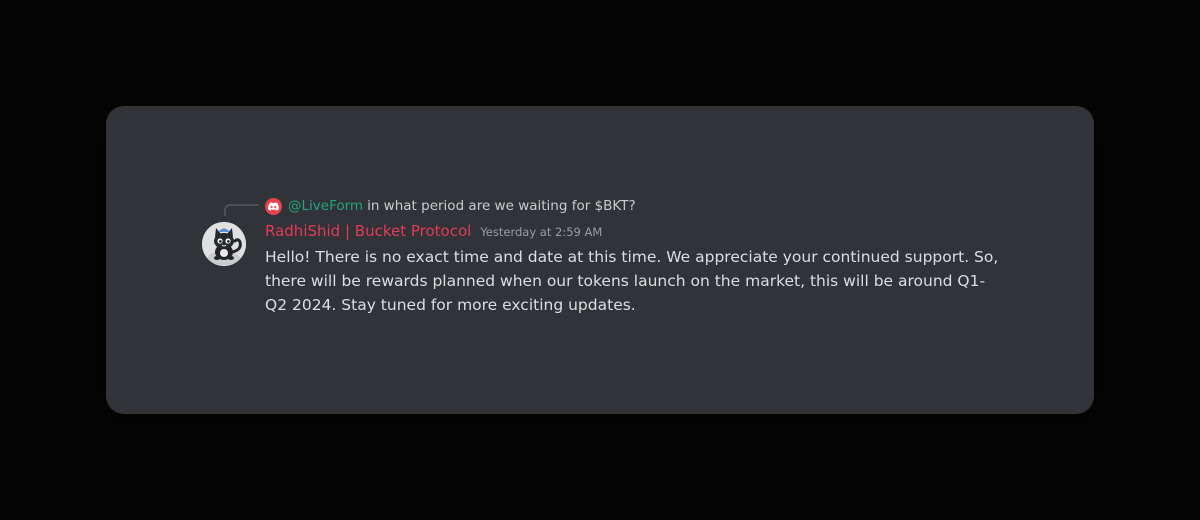 The image size is (1200, 520). I want to click on reply-mention: @LiveForm, so click(325, 206).